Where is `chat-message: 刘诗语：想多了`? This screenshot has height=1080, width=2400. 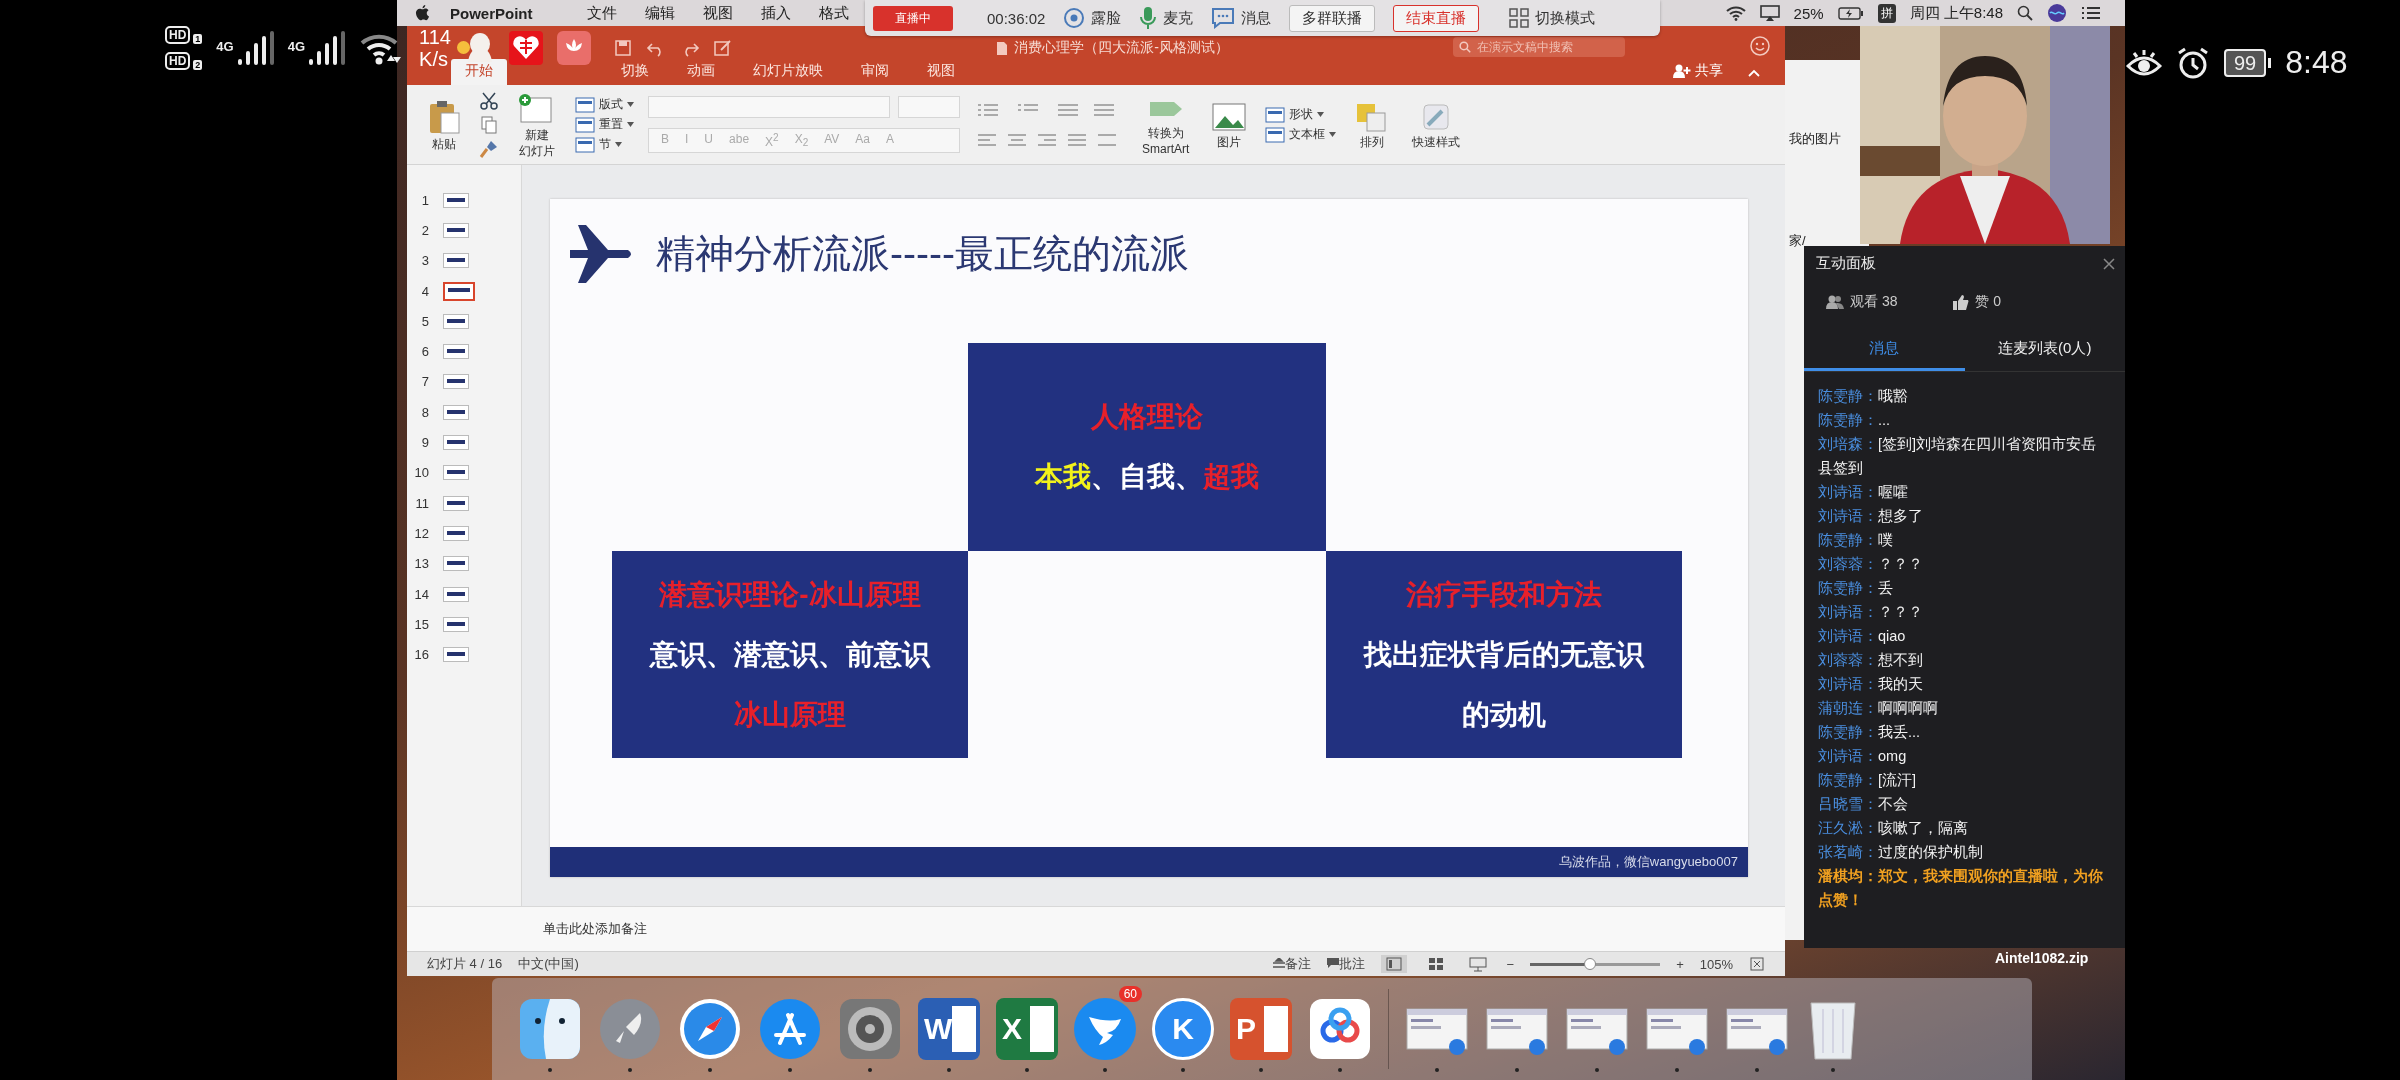
chat-message: 刘诗语：想多了 is located at coordinates (1871, 516).